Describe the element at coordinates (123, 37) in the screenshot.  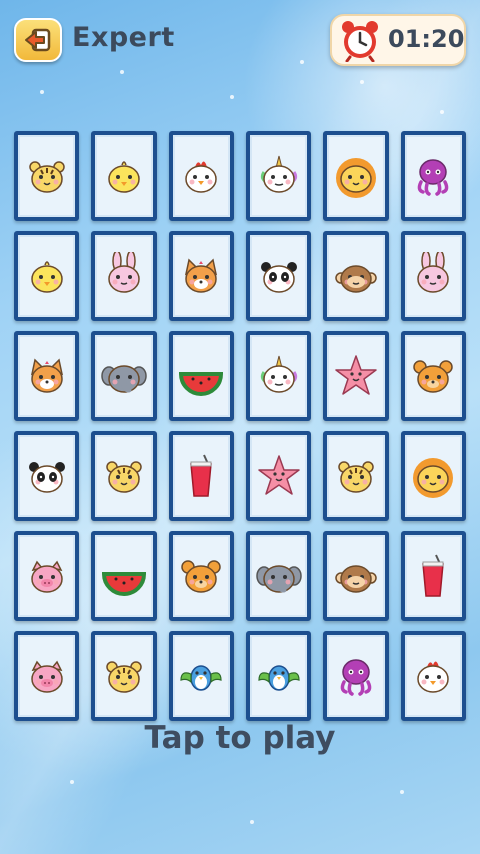
I see `level-title: Expert` at that location.